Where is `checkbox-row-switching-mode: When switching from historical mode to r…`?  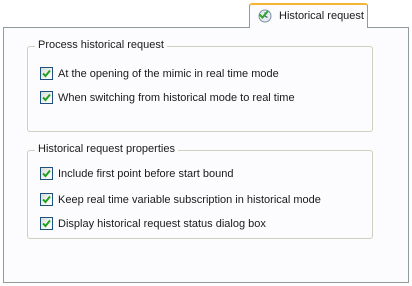
checkbox-row-switching-mode: When switching from historical mode to r… is located at coordinates (167, 97).